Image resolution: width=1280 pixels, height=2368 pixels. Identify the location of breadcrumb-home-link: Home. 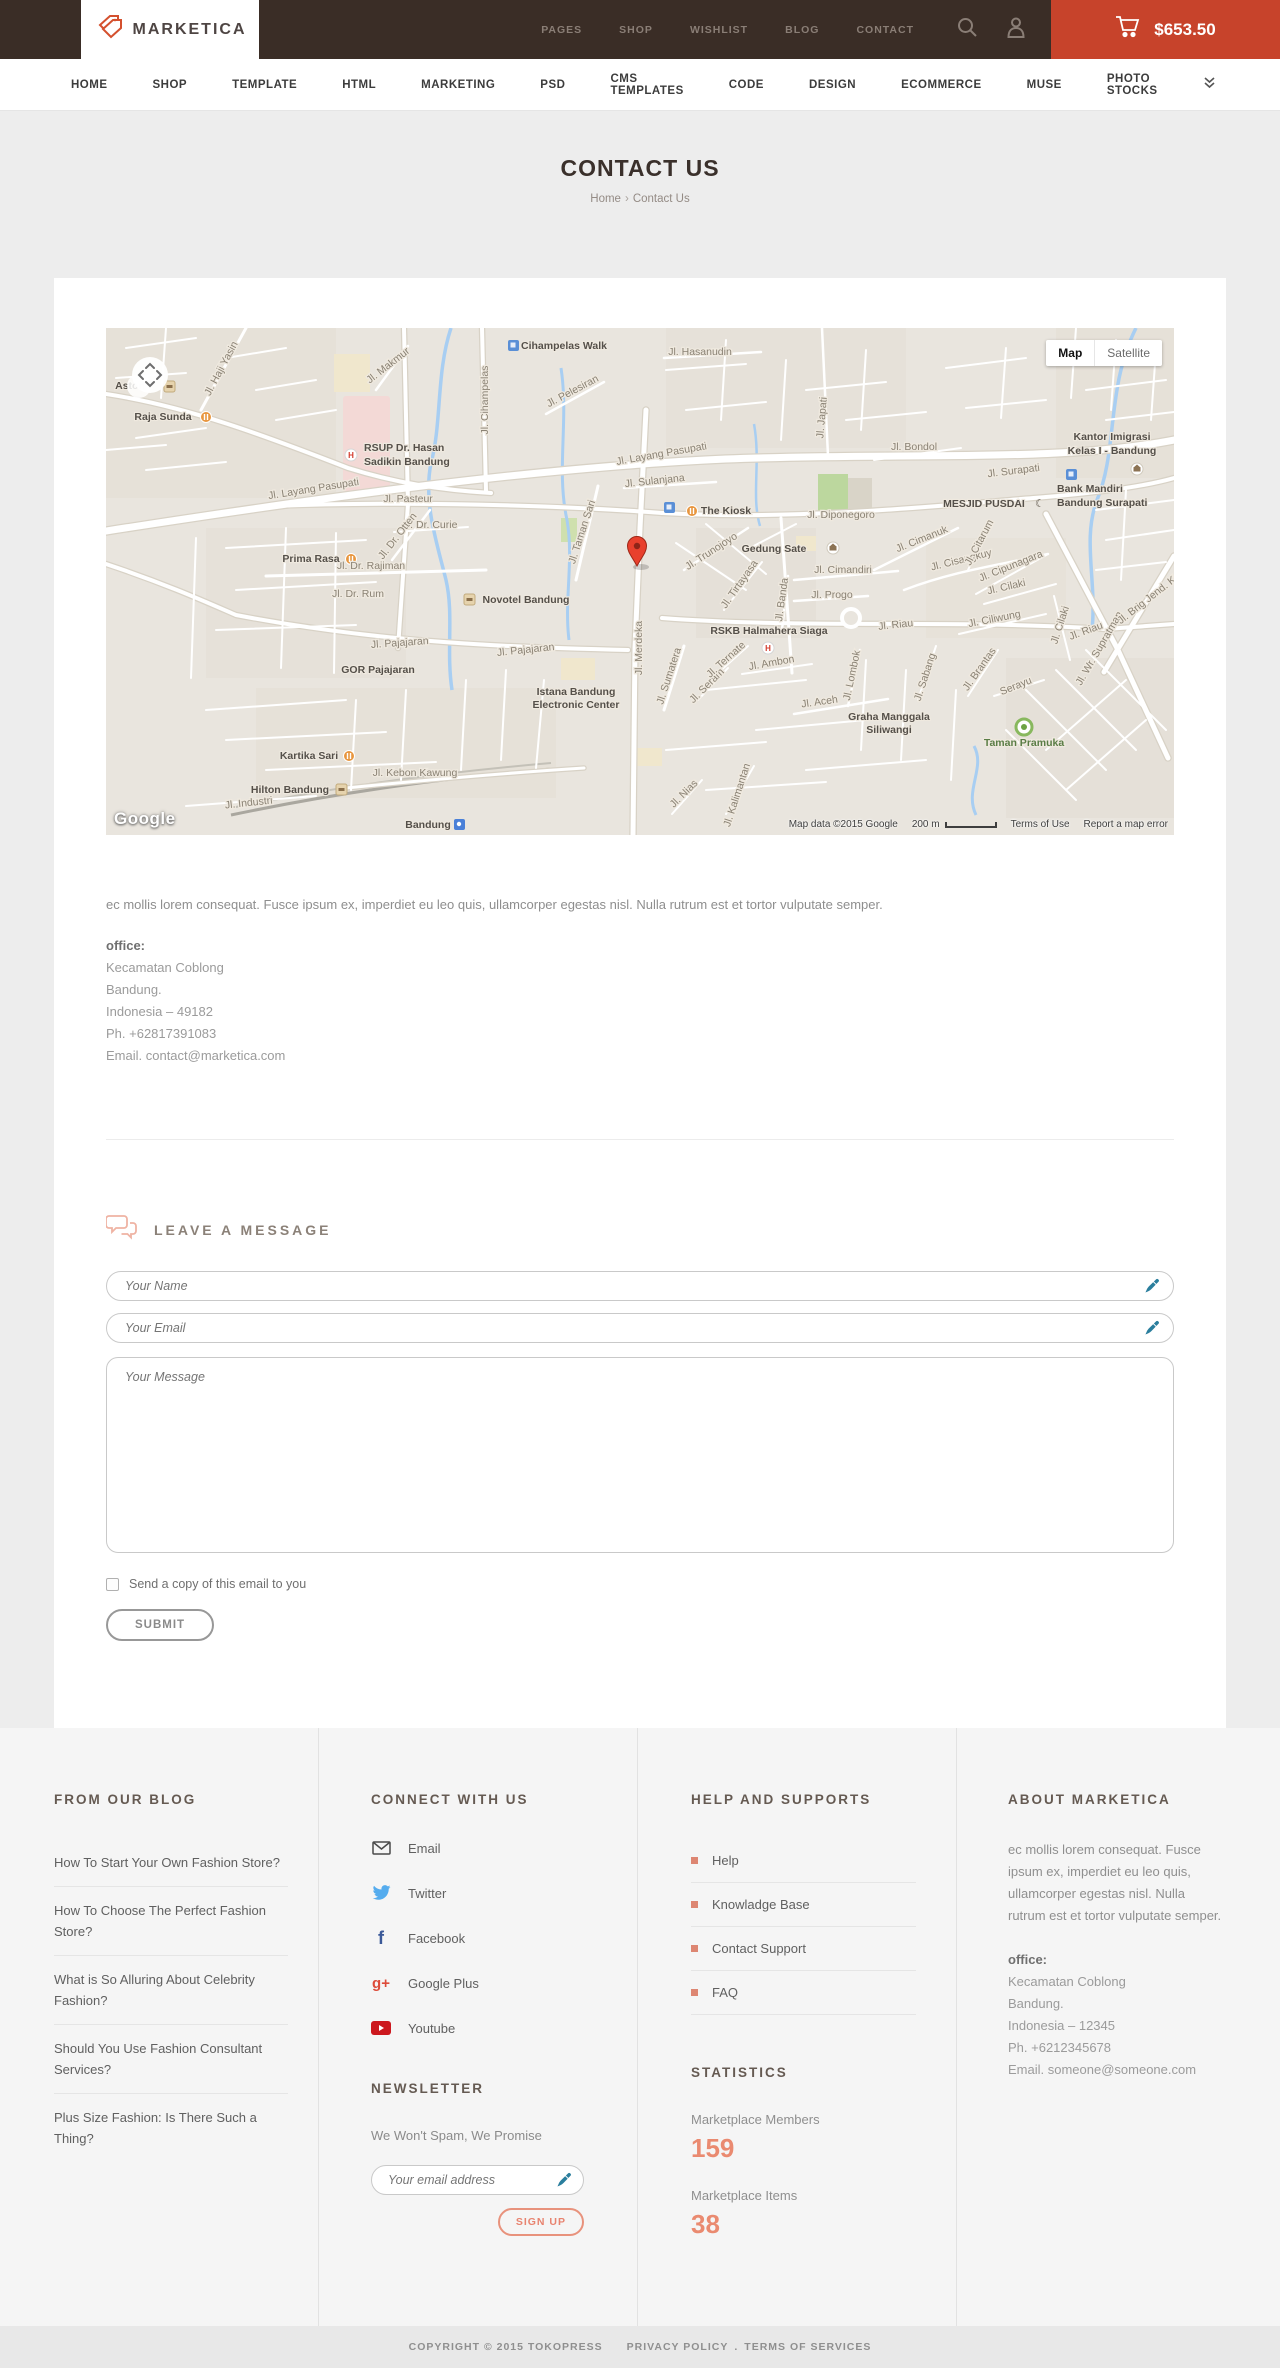
(605, 199).